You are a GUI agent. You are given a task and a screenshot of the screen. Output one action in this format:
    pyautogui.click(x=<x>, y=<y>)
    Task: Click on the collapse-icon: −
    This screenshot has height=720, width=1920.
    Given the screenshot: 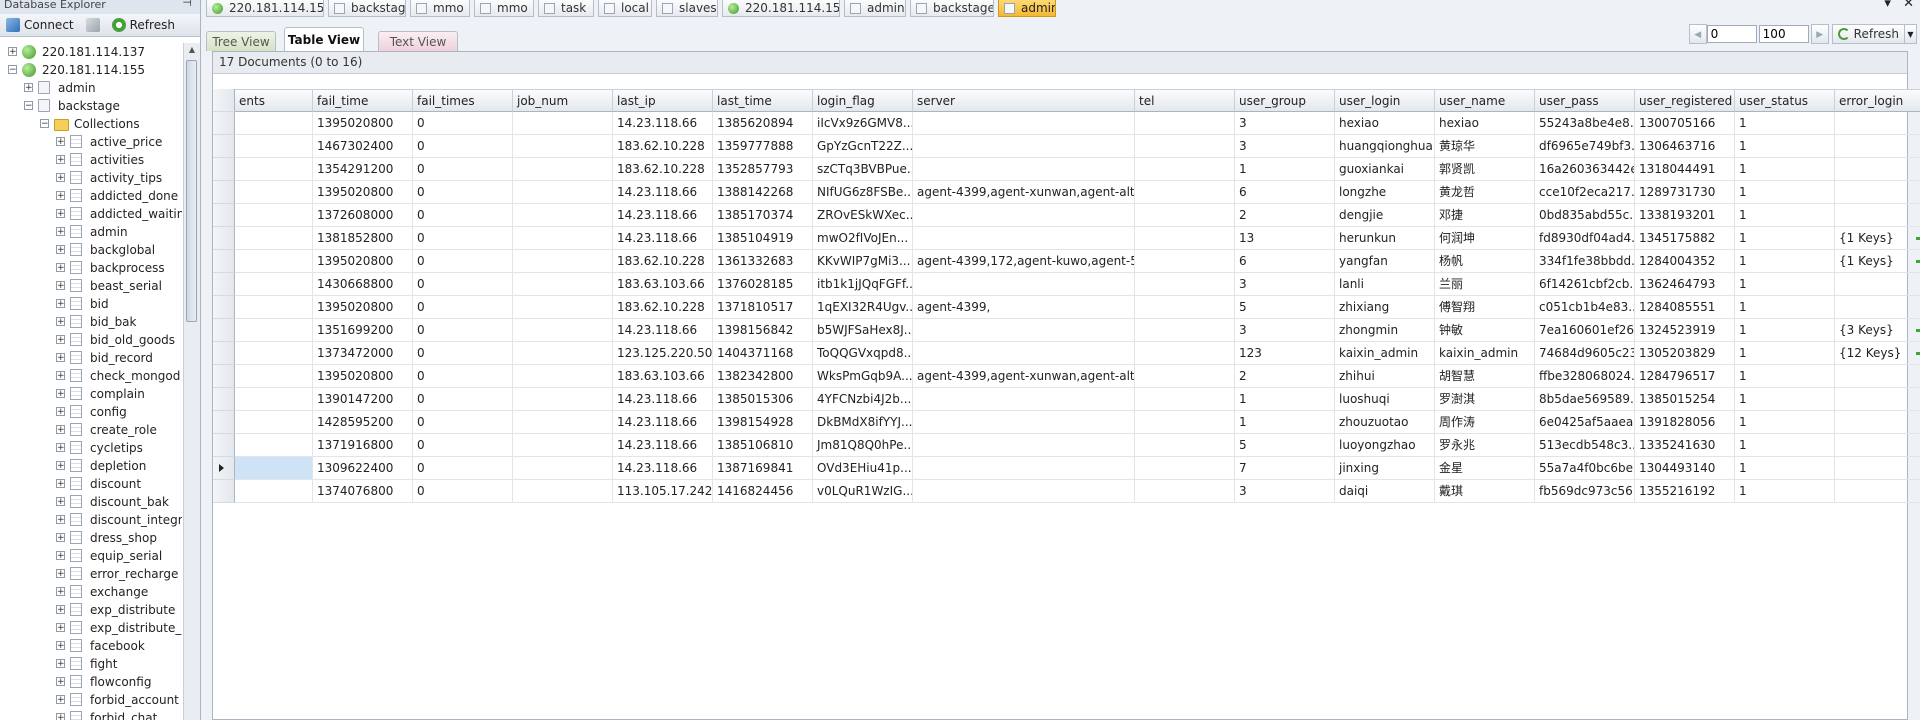 What is the action you would take?
    pyautogui.click(x=12, y=70)
    